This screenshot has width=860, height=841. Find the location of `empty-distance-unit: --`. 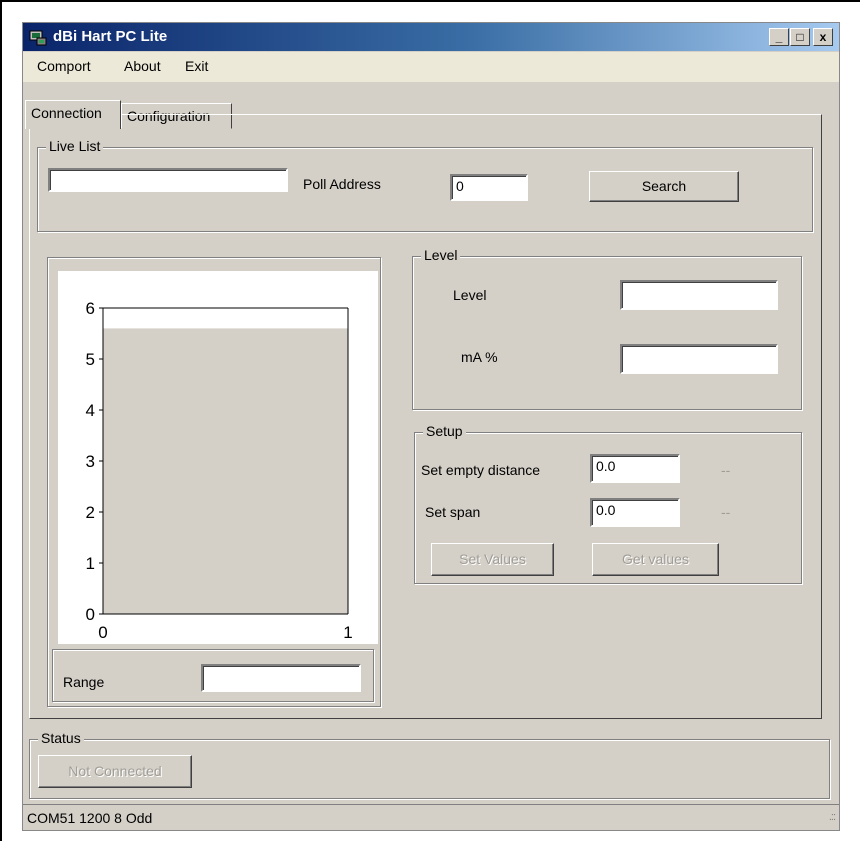

empty-distance-unit: -- is located at coordinates (726, 470).